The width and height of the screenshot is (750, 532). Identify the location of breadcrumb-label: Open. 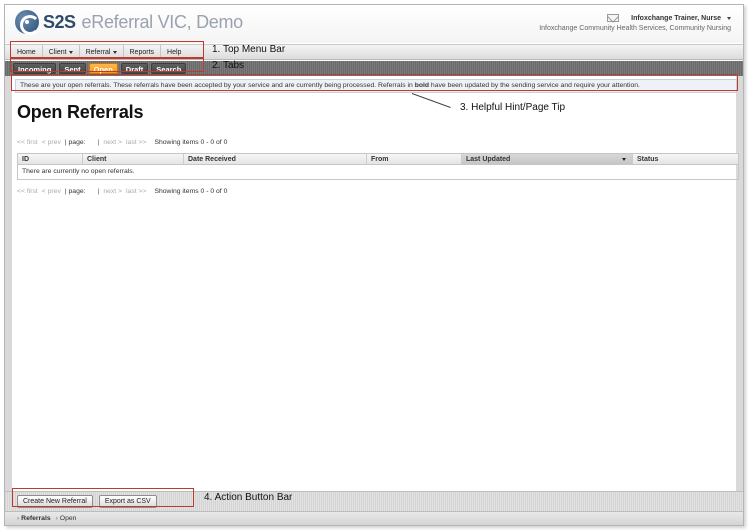
(68, 518).